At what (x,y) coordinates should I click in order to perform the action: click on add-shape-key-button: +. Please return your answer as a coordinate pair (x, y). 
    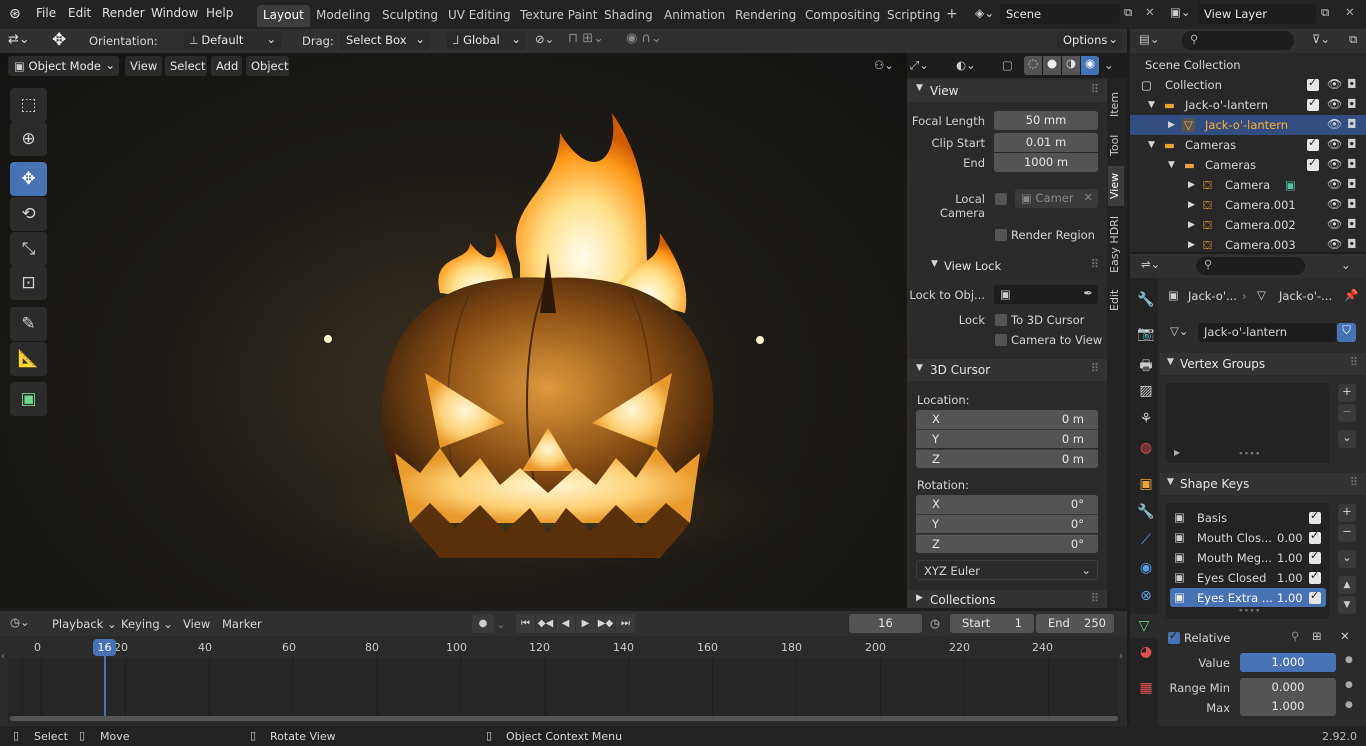
    Looking at the image, I should click on (1347, 513).